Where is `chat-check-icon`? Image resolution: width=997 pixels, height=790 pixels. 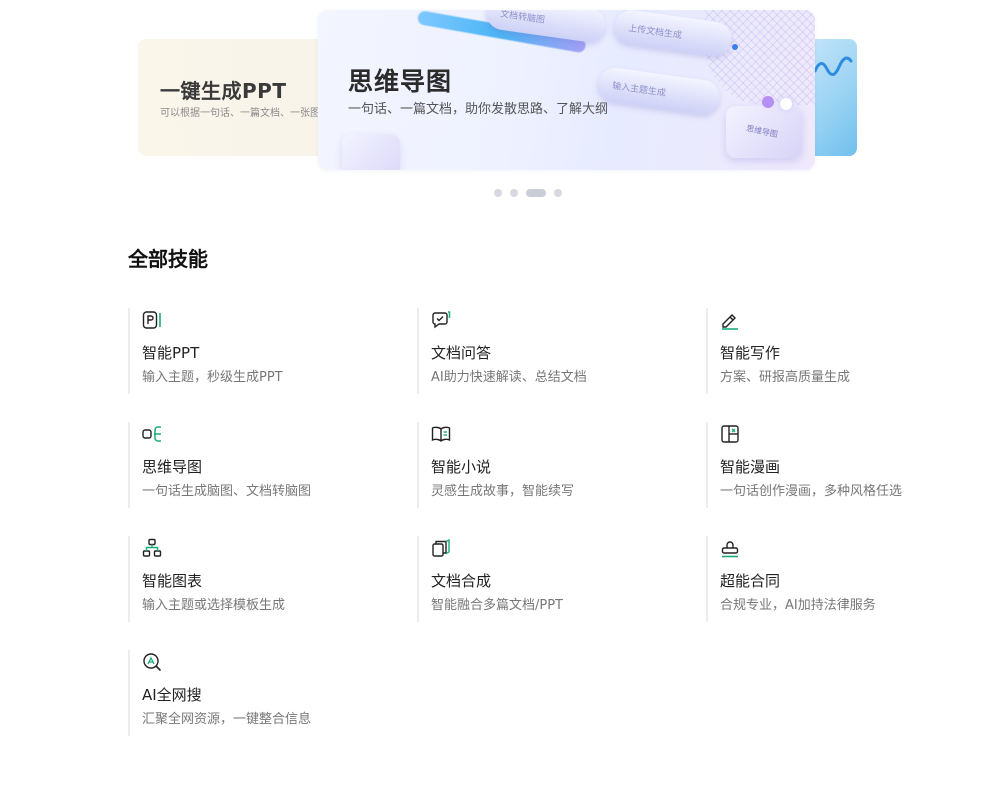
chat-check-icon is located at coordinates (441, 320).